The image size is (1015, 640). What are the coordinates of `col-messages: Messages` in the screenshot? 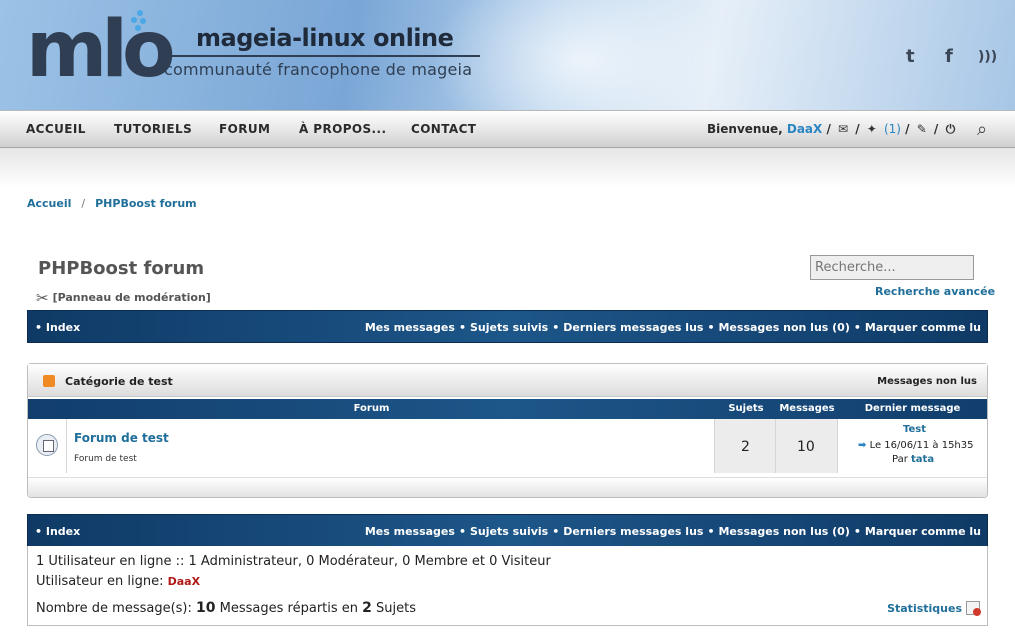 It's located at (807, 408).